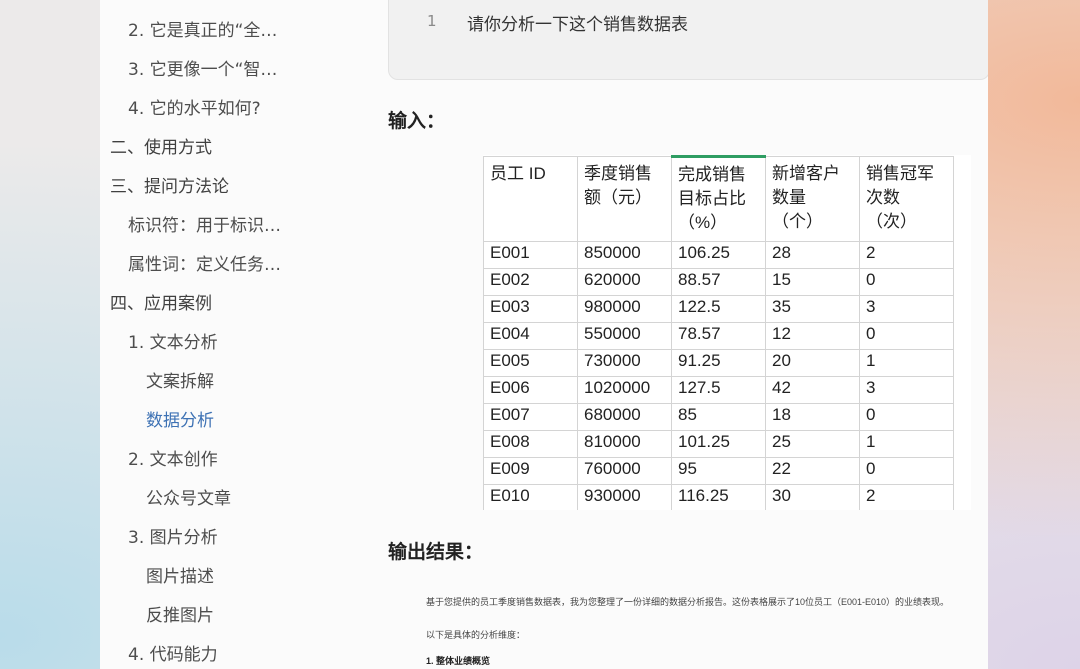 The width and height of the screenshot is (1080, 669). I want to click on table-cell: 15, so click(812, 282).